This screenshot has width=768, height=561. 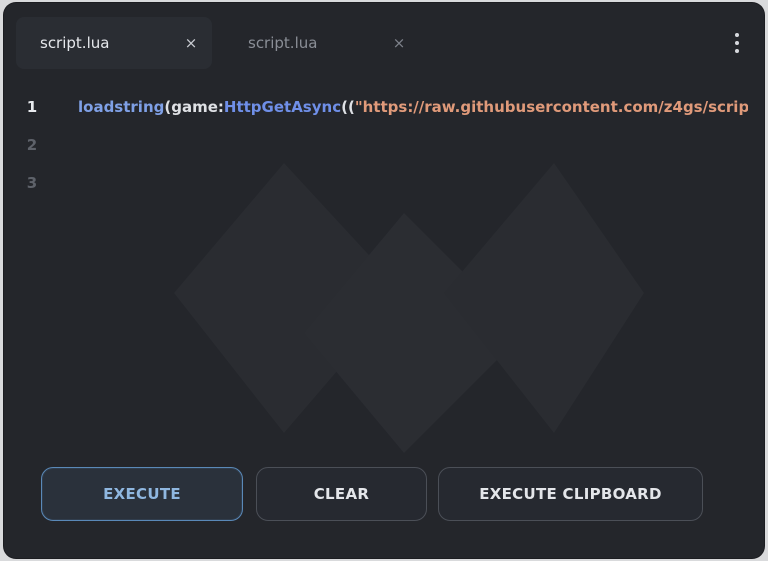 I want to click on tab-script-2: script.lua ×, so click(x=322, y=43).